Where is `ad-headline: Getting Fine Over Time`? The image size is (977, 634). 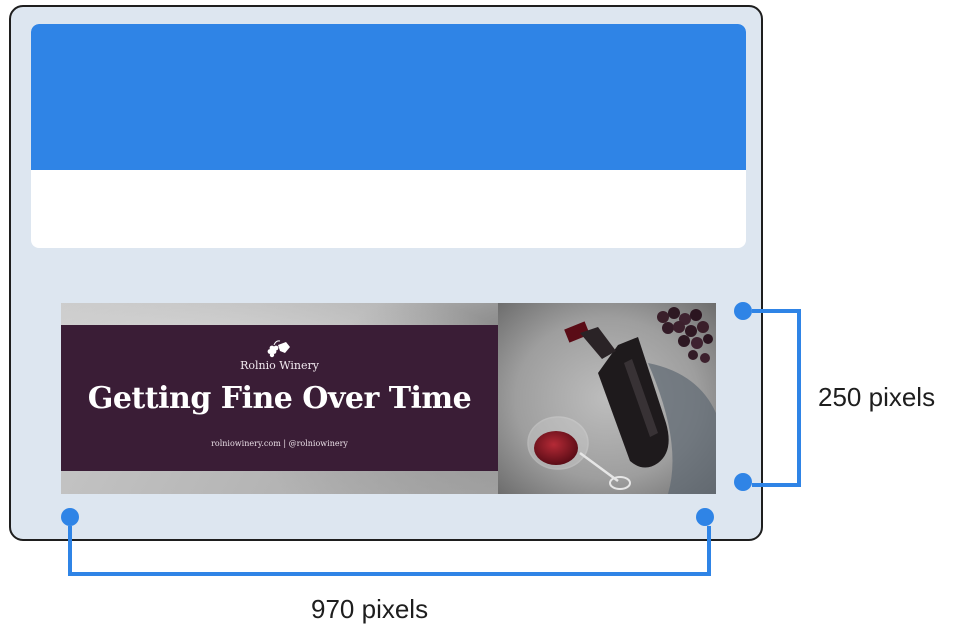
ad-headline: Getting Fine Over Time is located at coordinates (279, 398).